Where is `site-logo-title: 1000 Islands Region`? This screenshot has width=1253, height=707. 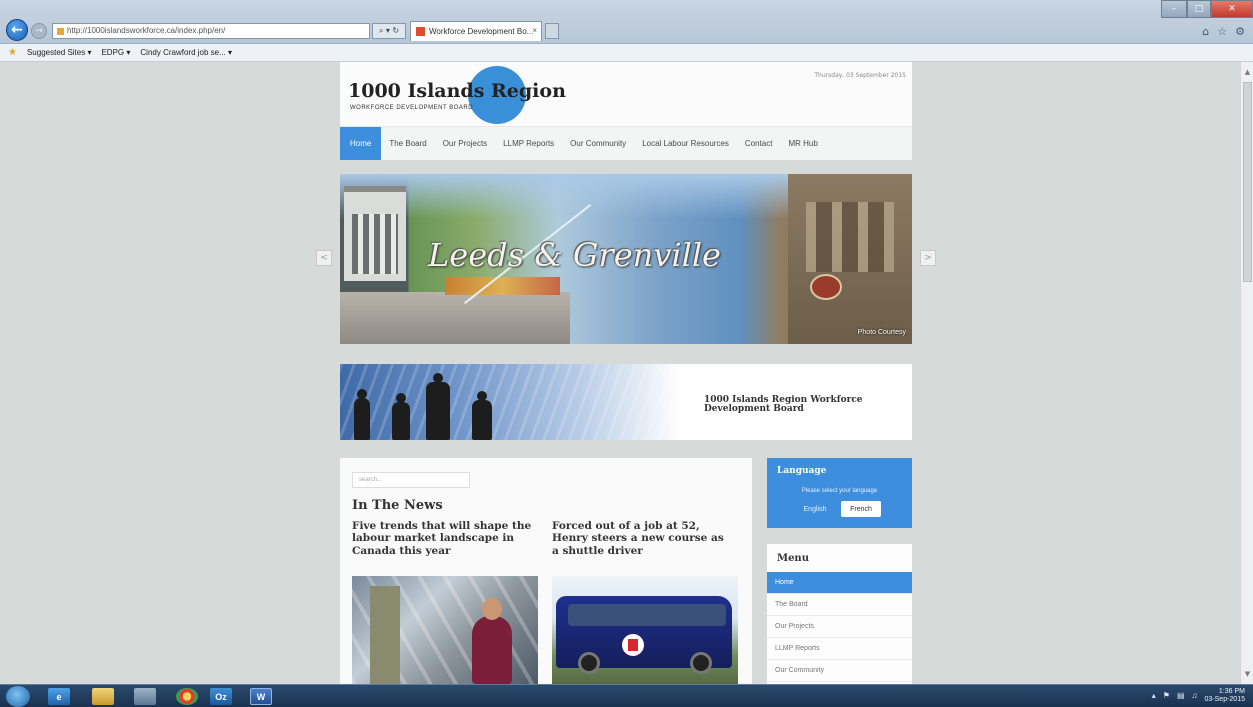
site-logo-title: 1000 Islands Region is located at coordinates (457, 91).